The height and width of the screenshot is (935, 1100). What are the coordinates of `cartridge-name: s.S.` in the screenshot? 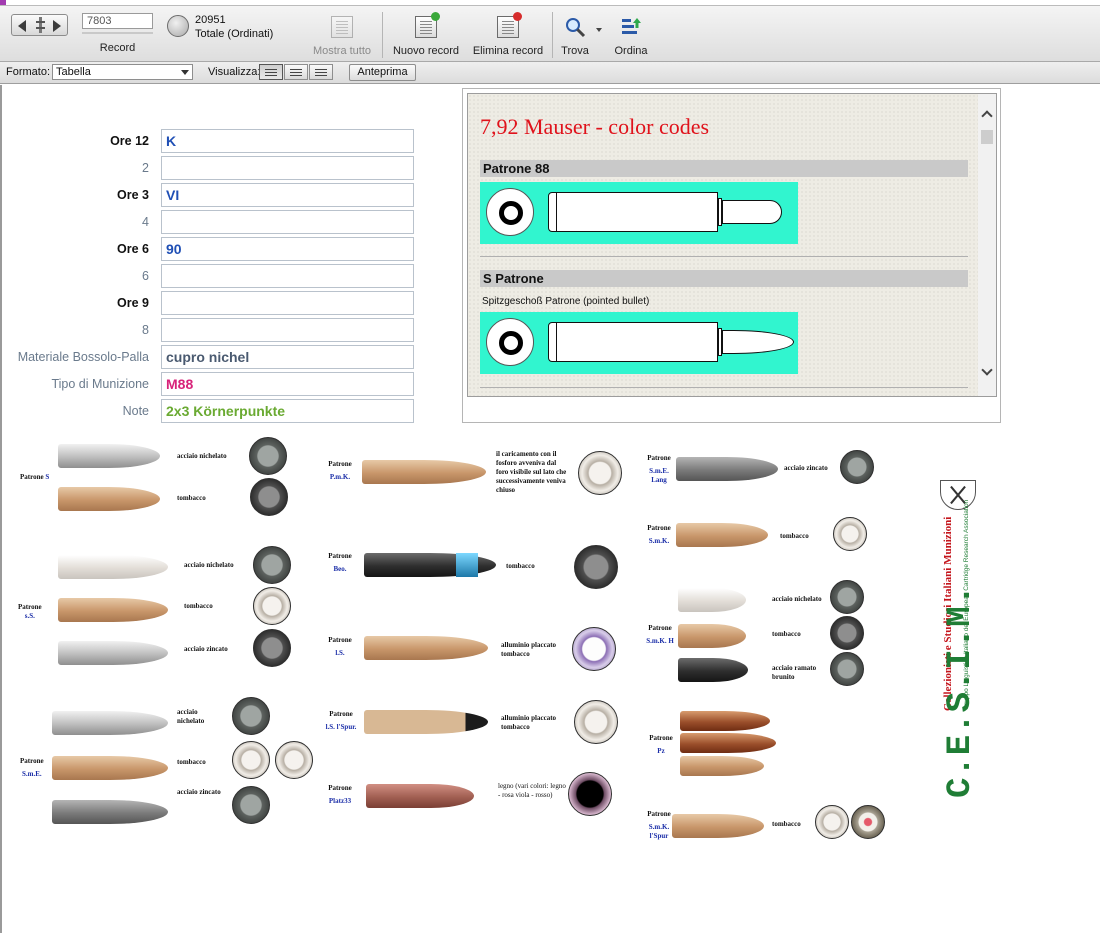 It's located at (29, 616).